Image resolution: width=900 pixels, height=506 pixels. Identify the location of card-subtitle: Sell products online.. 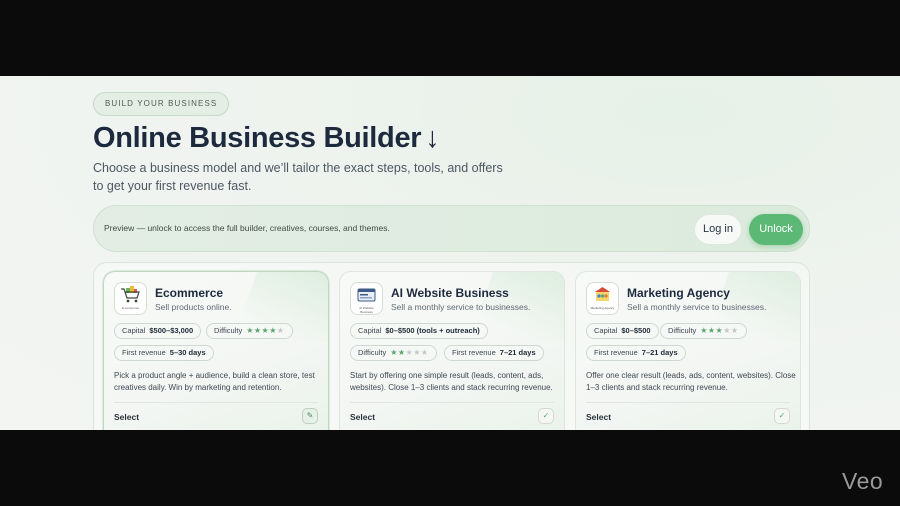
(193, 307).